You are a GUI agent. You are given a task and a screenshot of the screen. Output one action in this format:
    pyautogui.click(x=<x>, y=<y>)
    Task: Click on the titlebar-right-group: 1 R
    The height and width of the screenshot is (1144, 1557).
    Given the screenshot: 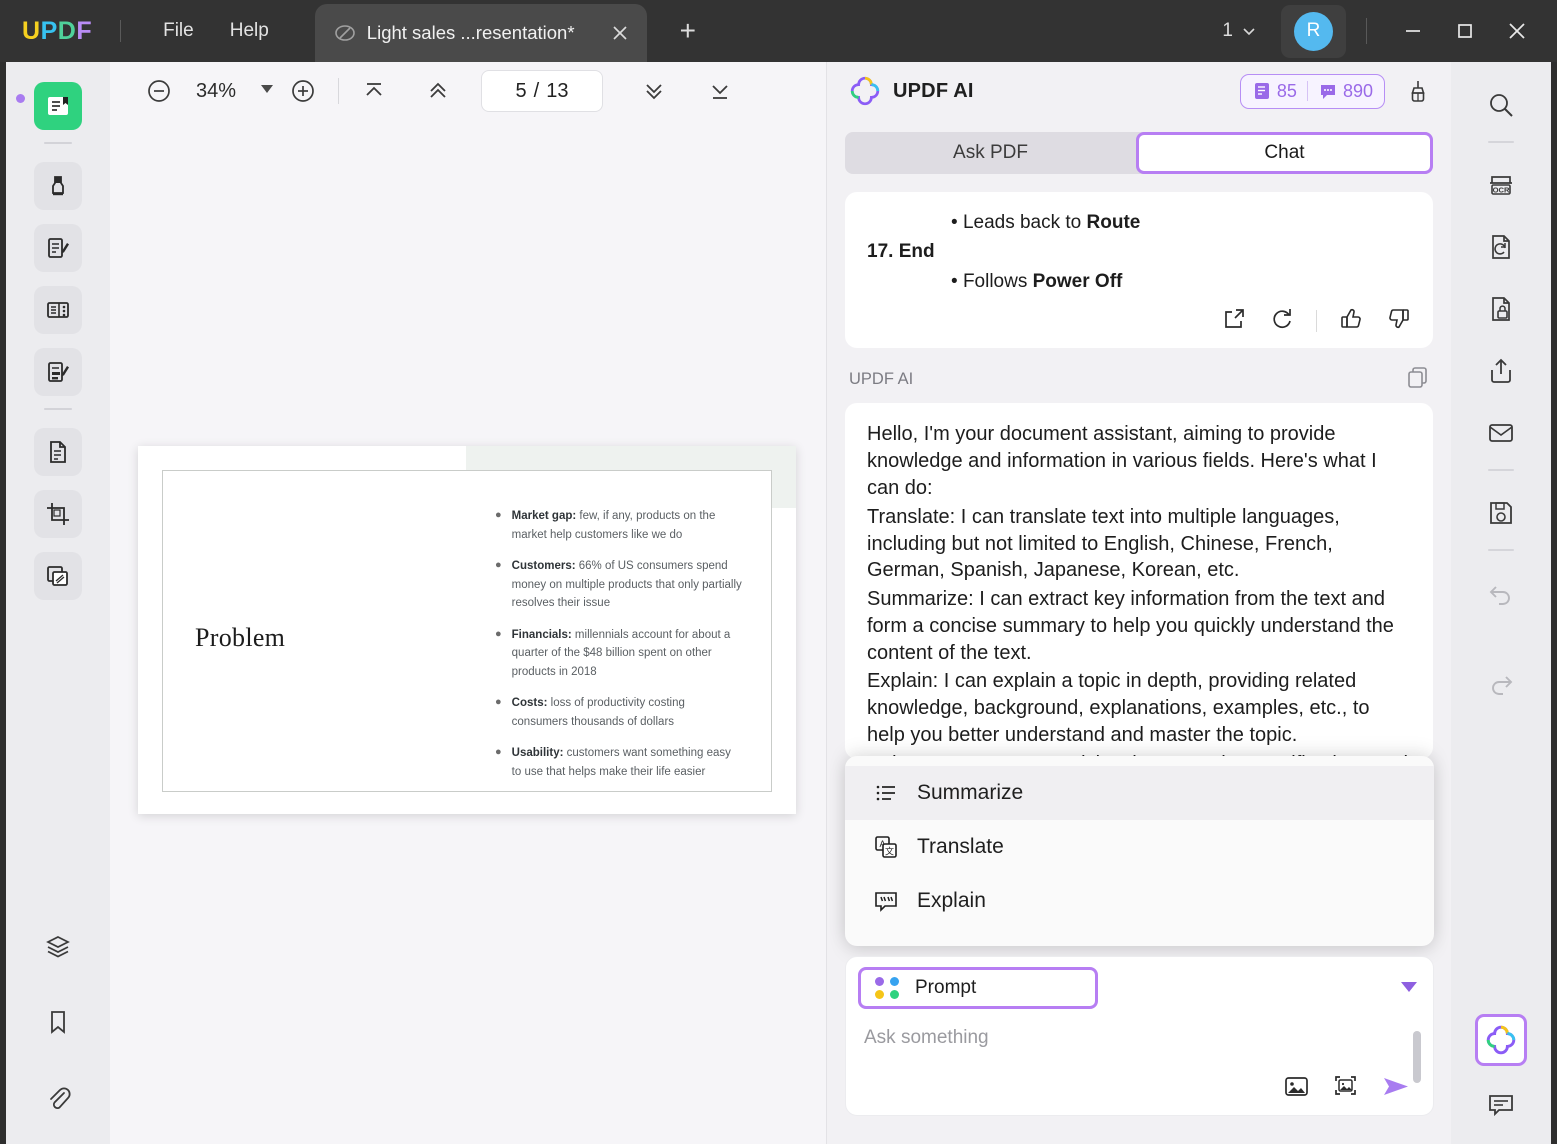 What is the action you would take?
    pyautogui.click(x=1385, y=31)
    